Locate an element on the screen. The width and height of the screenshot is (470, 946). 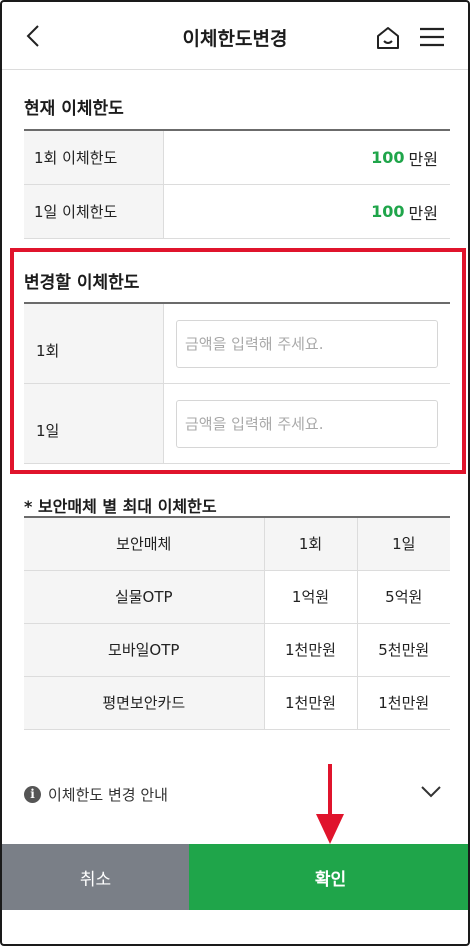
current-limit-label: 1회 이체한도 is located at coordinates (94, 157).